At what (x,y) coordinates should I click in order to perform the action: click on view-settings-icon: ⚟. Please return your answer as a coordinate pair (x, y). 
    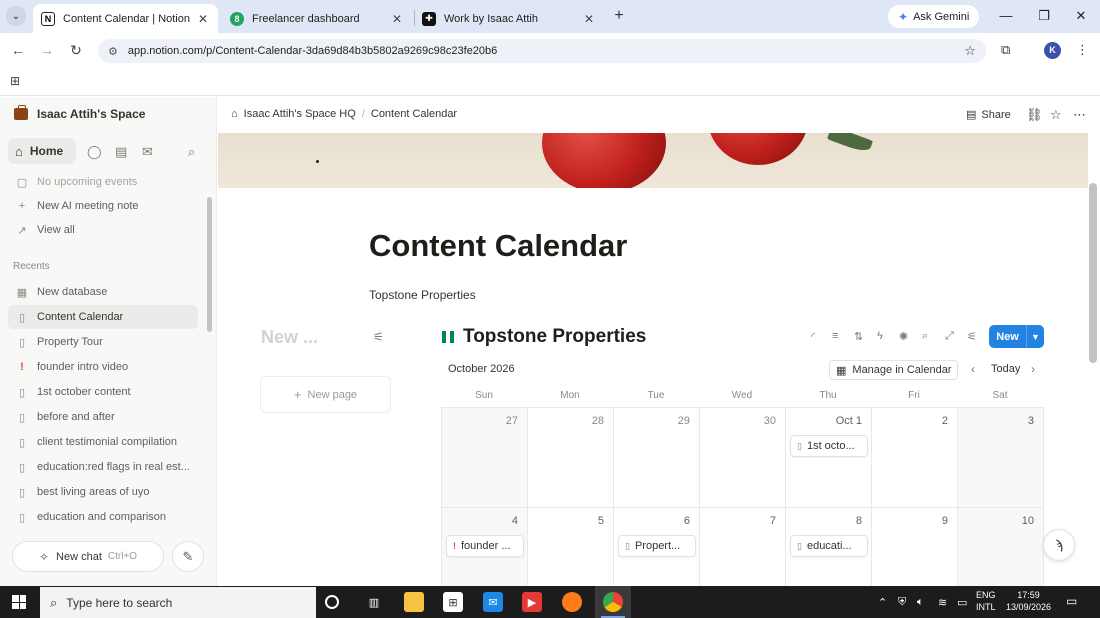
    Looking at the image, I should click on (972, 336).